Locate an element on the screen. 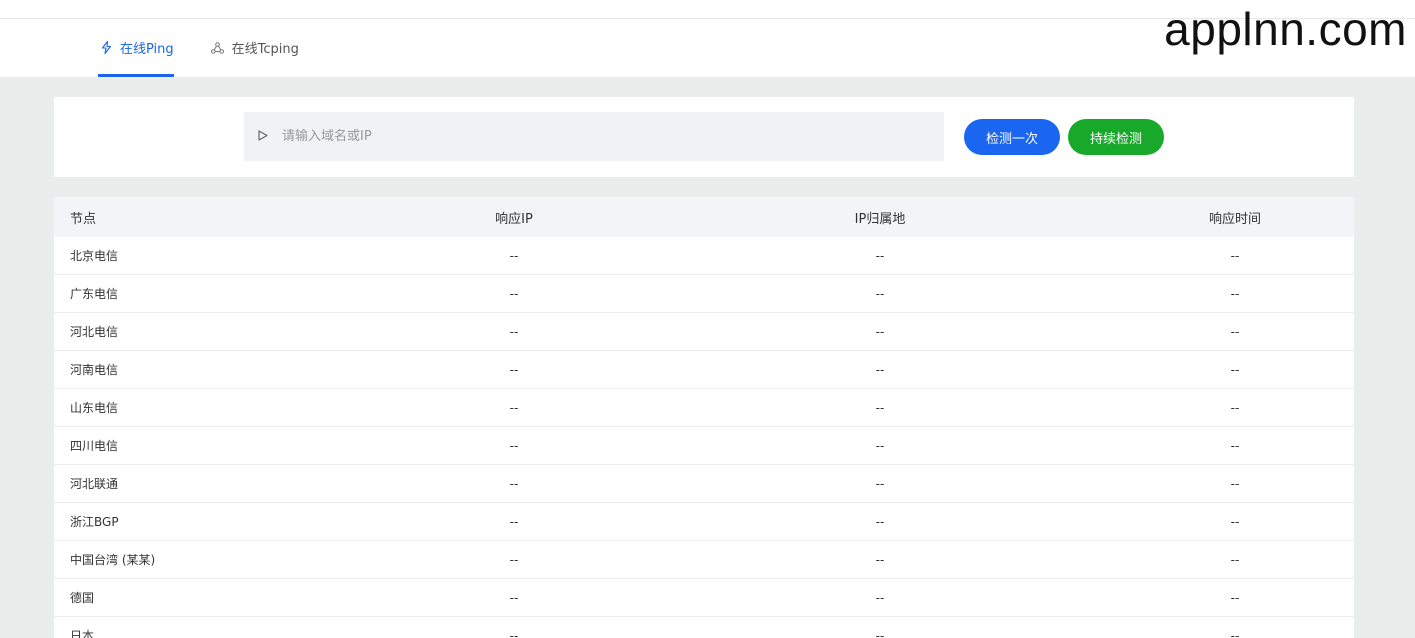 The image size is (1415, 638). table-row: 河北电信 -- -- -- is located at coordinates (704, 332).